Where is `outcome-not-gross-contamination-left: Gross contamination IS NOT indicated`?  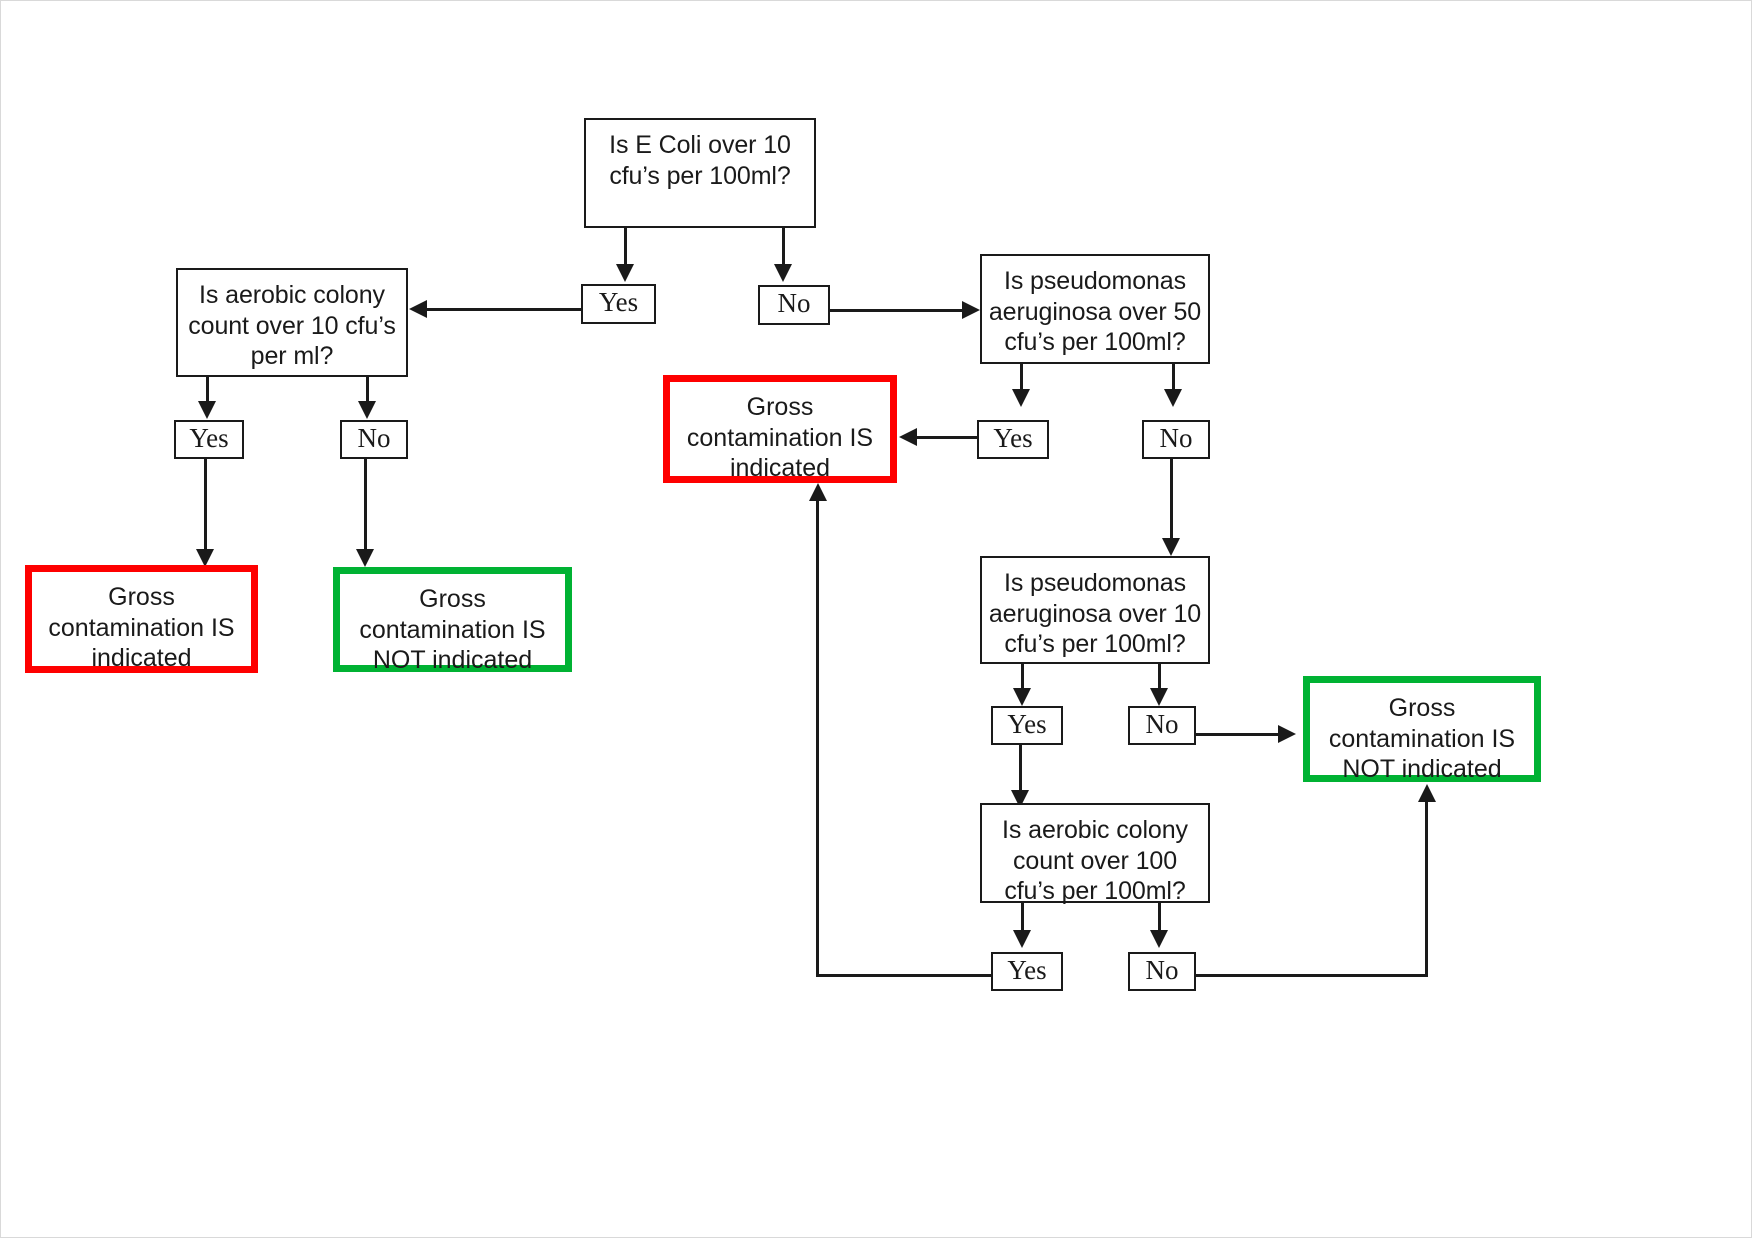 outcome-not-gross-contamination-left: Gross contamination IS NOT indicated is located at coordinates (452, 620).